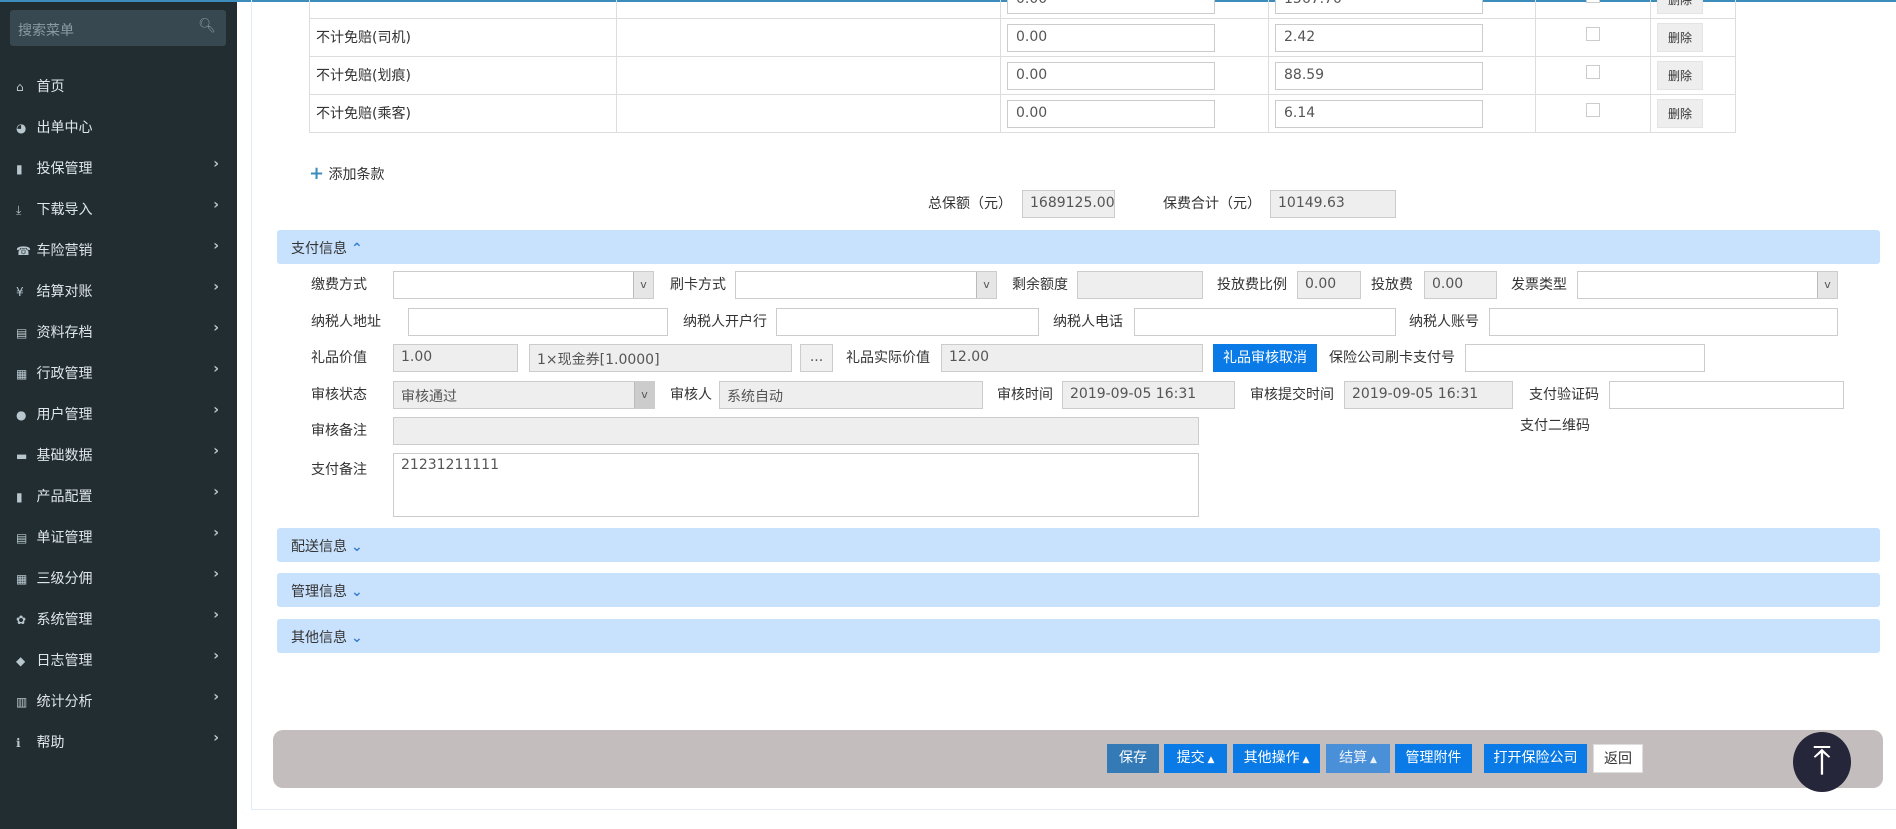 Image resolution: width=1896 pixels, height=829 pixels. What do you see at coordinates (1353, 758) in the screenshot?
I see `settle-label: 结算` at bounding box center [1353, 758].